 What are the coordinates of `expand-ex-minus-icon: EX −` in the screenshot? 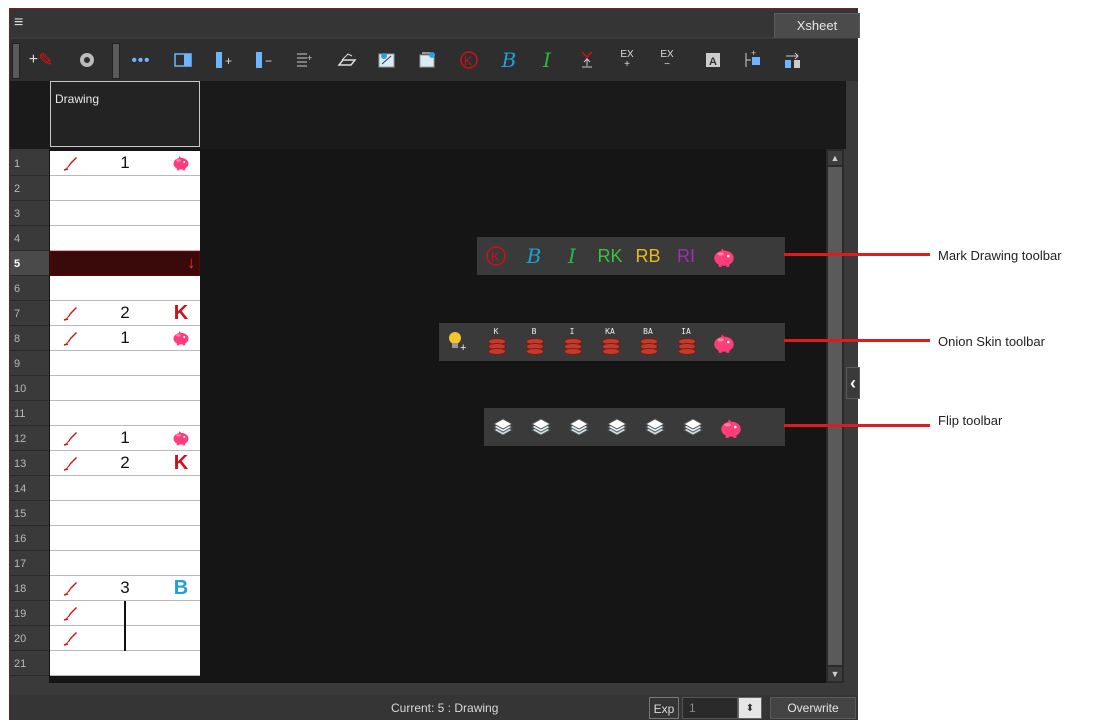 It's located at (667, 60).